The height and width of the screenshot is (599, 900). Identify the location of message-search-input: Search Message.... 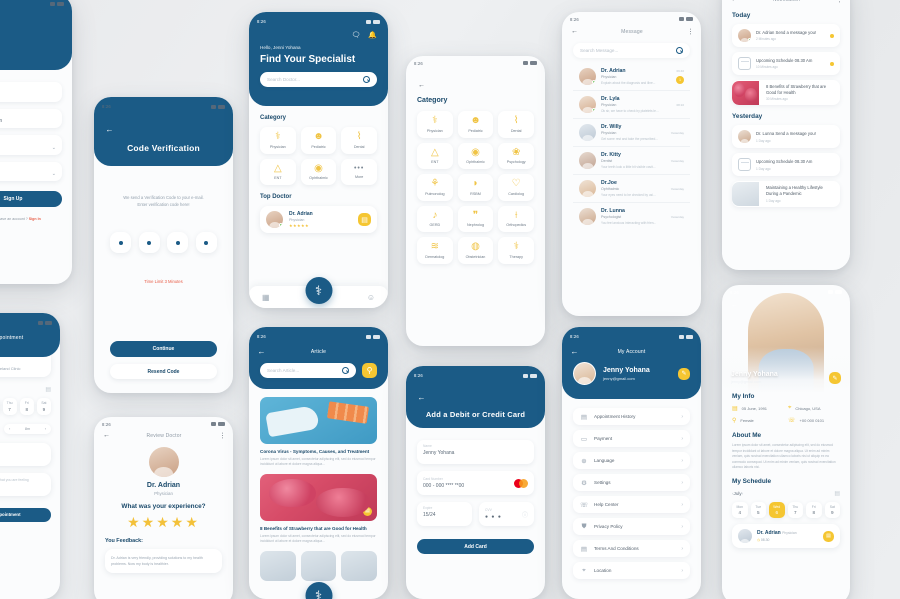
(631, 50).